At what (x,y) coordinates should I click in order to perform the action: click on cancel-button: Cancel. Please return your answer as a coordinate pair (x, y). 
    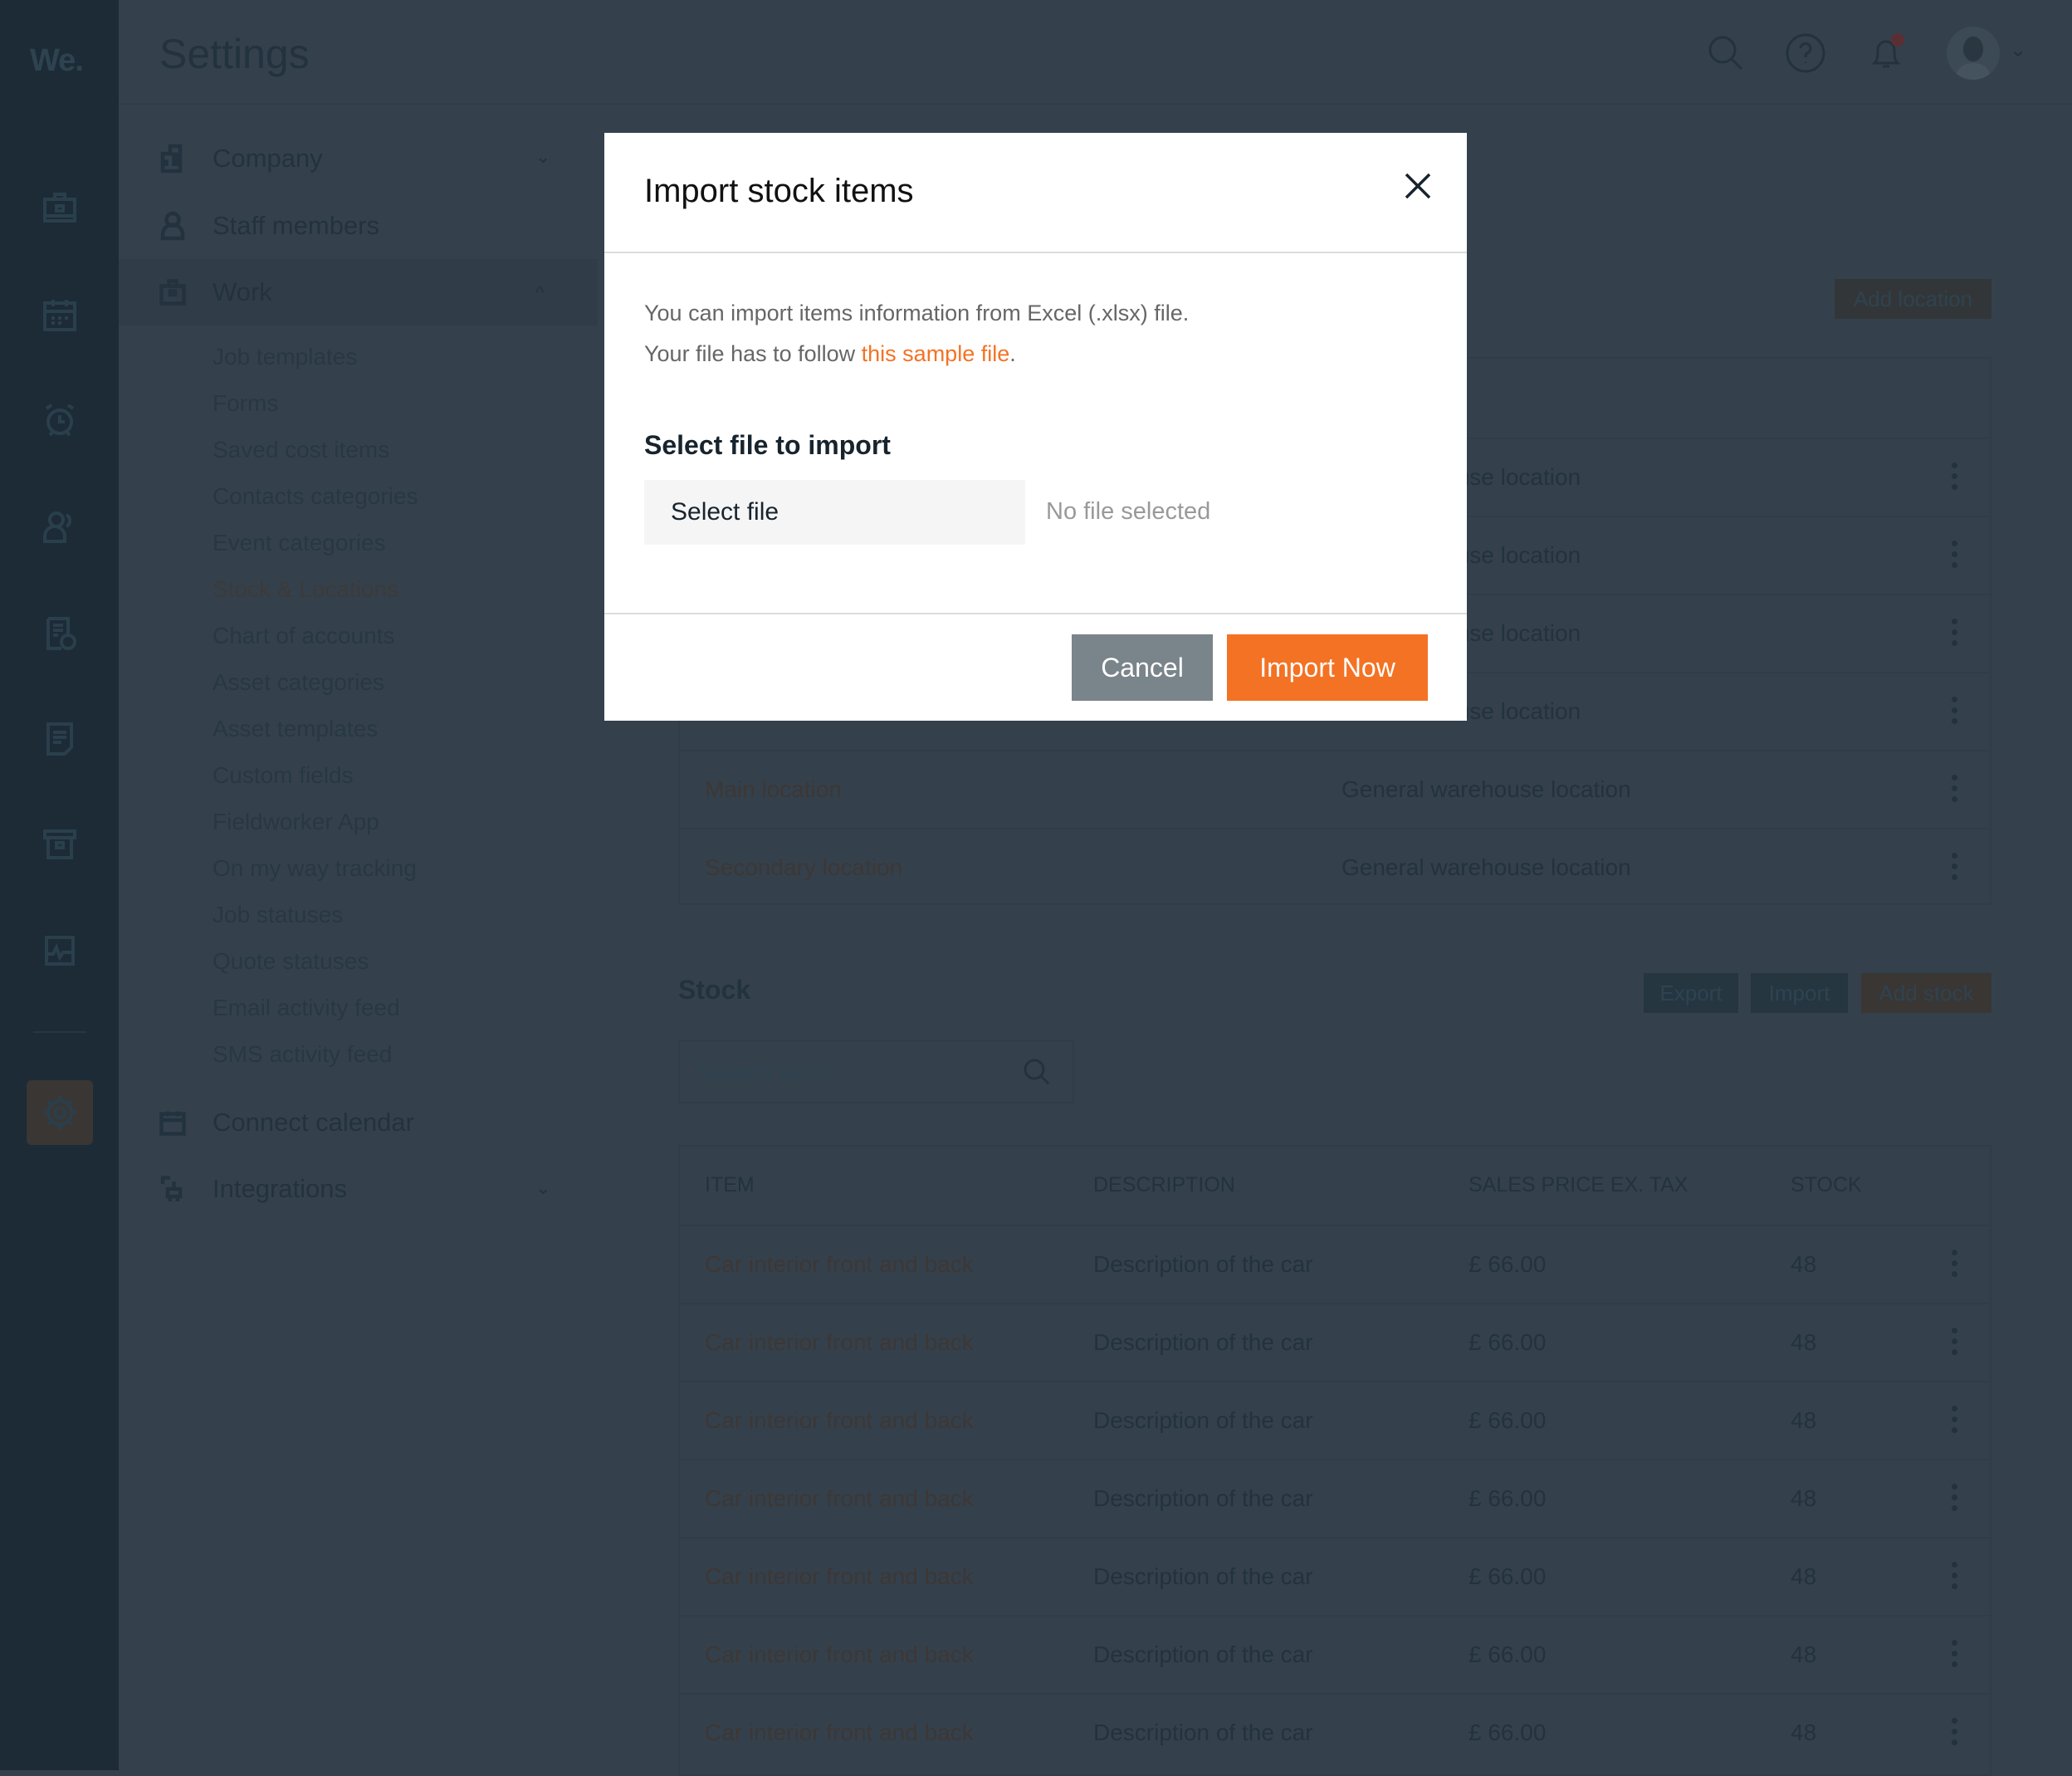
    Looking at the image, I should click on (1142, 667).